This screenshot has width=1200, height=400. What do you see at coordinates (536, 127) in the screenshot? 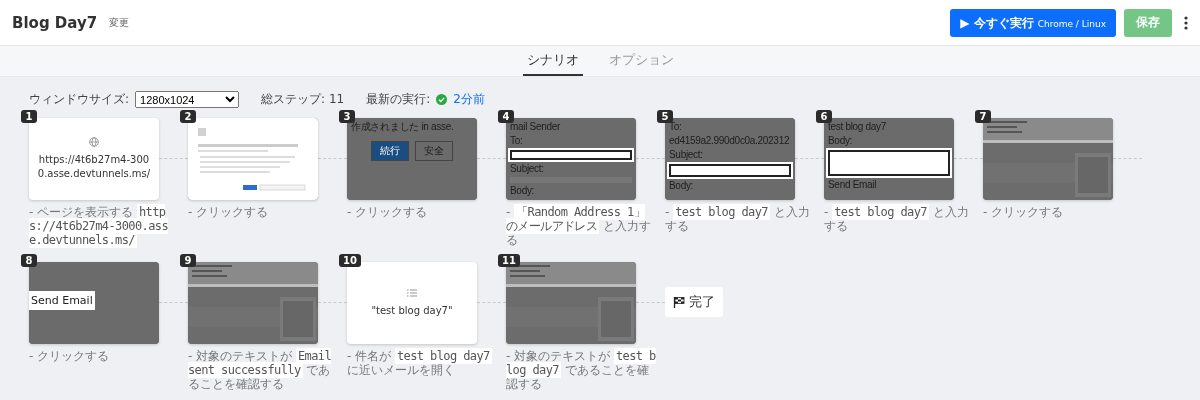
I see `screenshot-text: mail Sender` at bounding box center [536, 127].